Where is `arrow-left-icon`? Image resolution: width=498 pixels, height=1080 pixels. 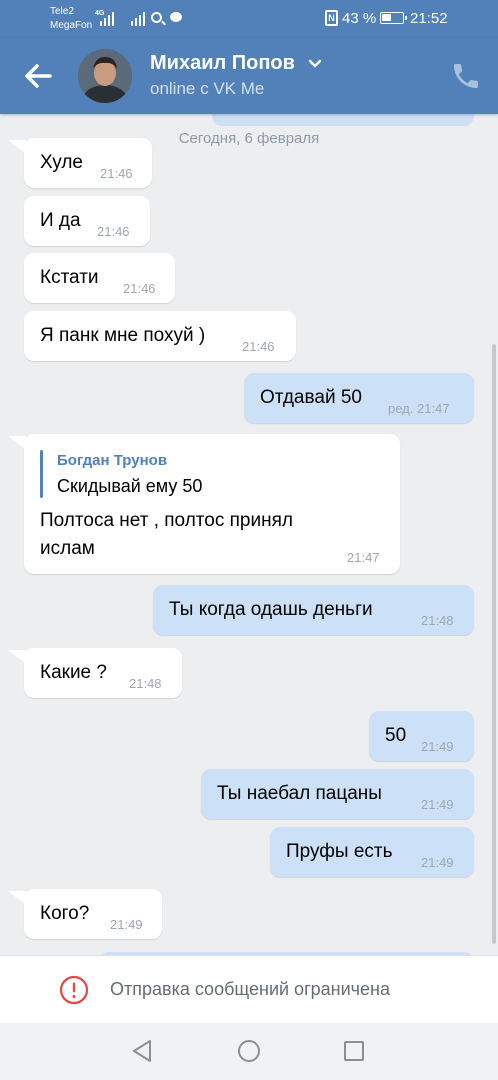 arrow-left-icon is located at coordinates (38, 76).